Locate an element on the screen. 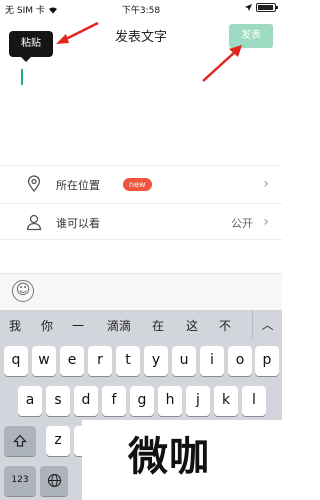 The image size is (320, 500). candidate-word: 你 is located at coordinates (47, 325).